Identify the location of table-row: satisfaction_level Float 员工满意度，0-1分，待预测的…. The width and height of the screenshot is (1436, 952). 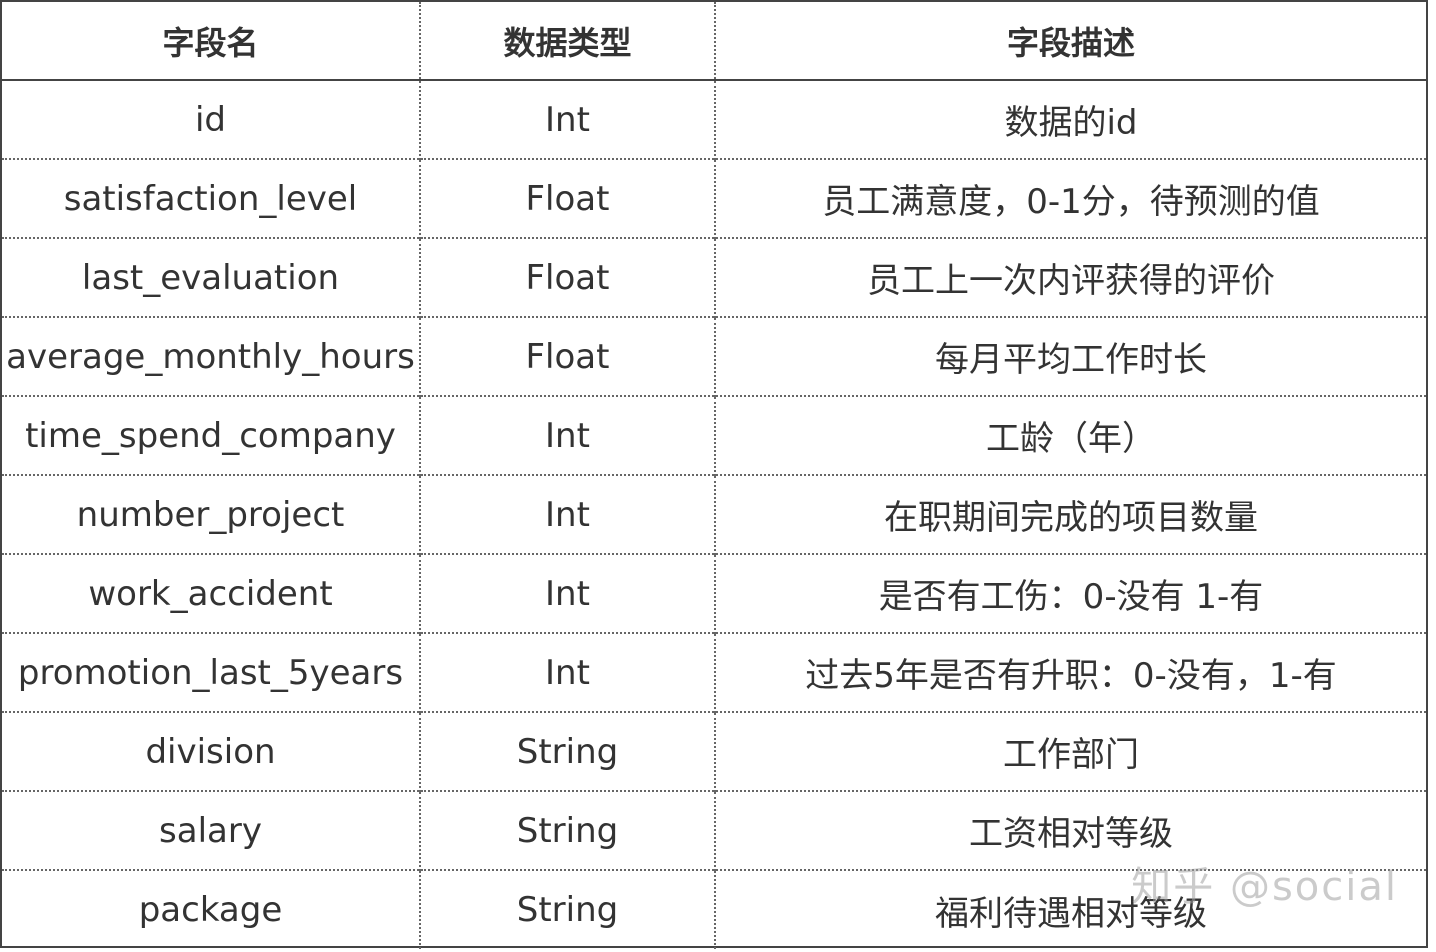
(714, 198).